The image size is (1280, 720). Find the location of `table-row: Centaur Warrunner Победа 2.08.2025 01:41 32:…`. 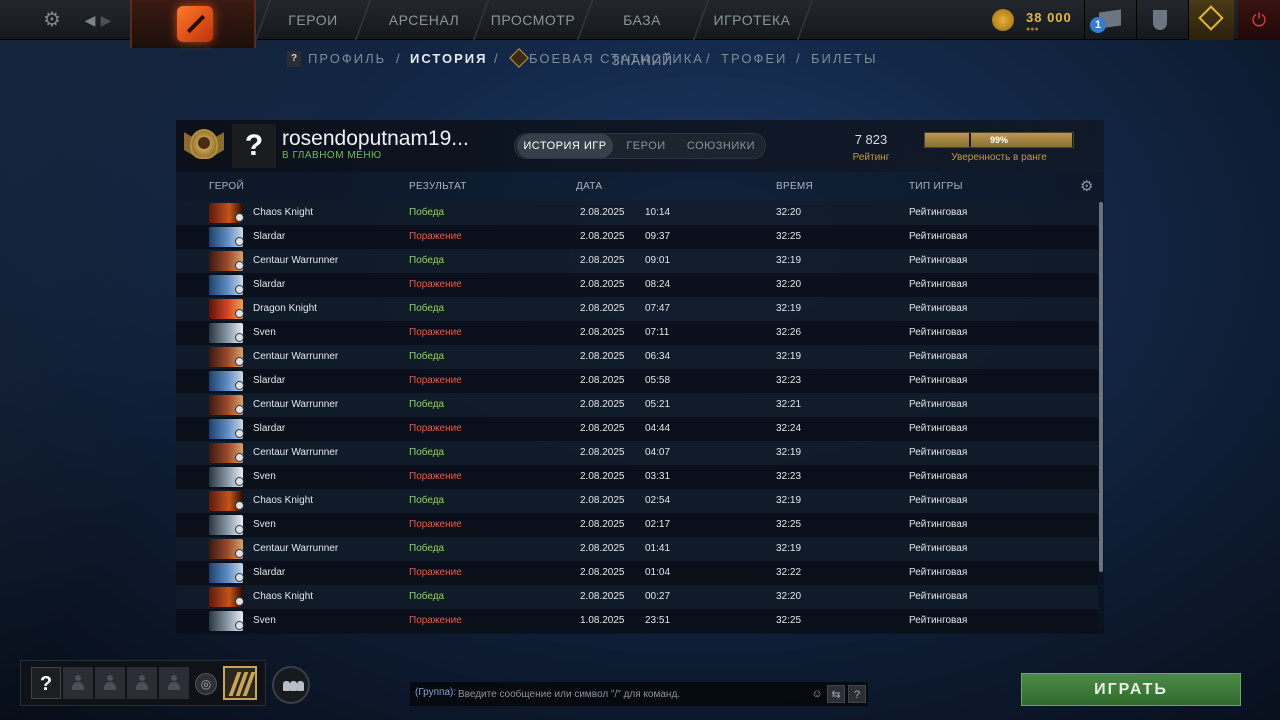

table-row: Centaur Warrunner Победа 2.08.2025 01:41 32:… is located at coordinates (637, 549).